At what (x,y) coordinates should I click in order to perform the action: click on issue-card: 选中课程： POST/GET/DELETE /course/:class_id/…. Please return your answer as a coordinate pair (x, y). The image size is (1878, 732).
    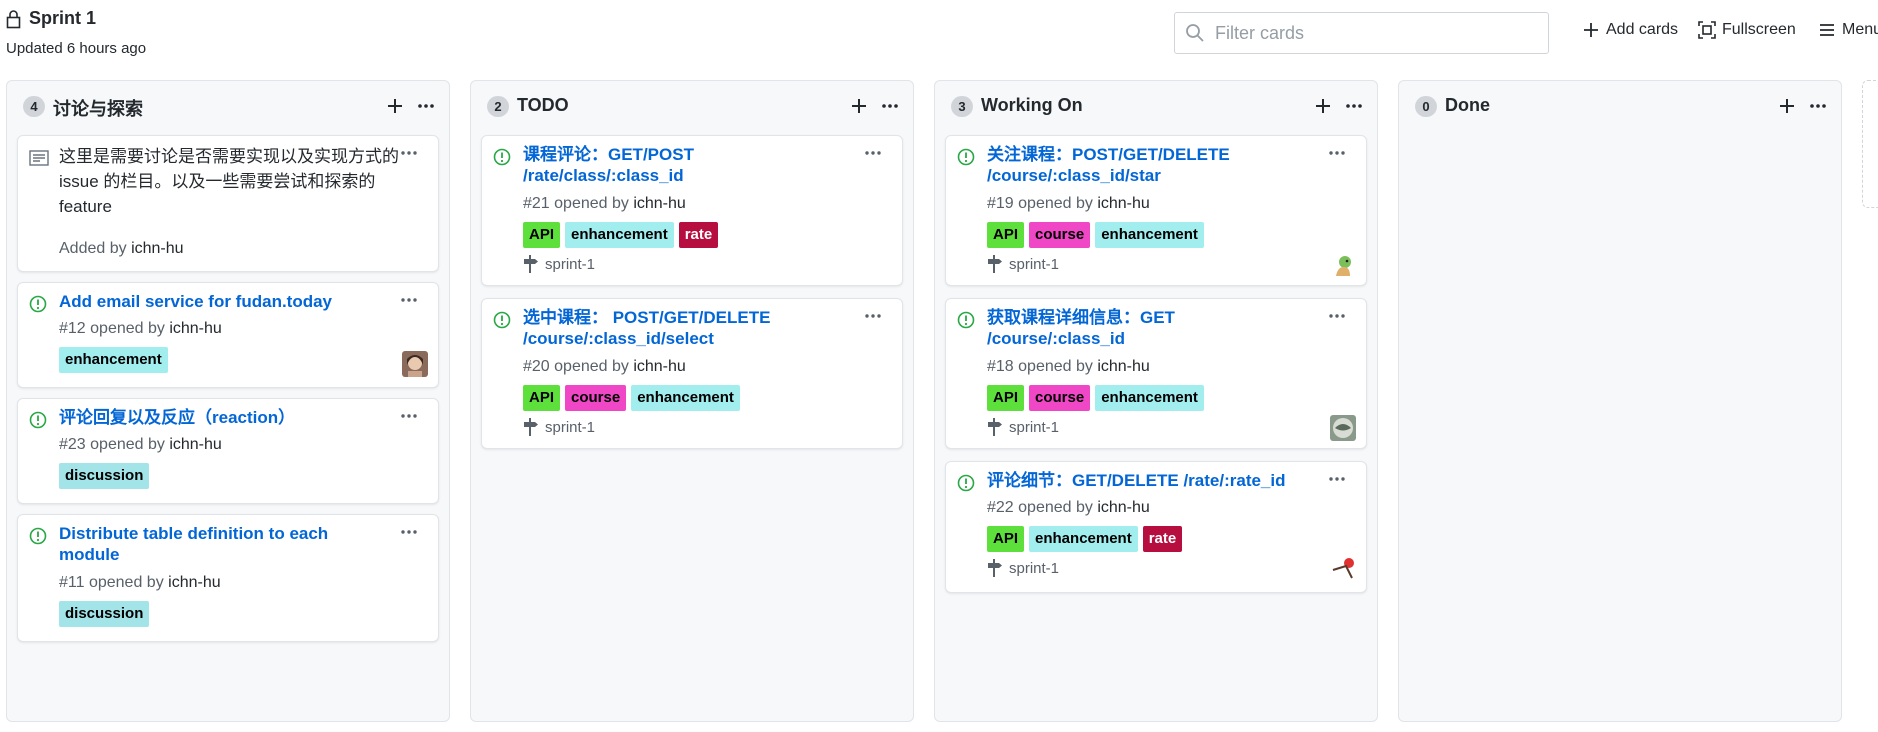
    Looking at the image, I should click on (692, 373).